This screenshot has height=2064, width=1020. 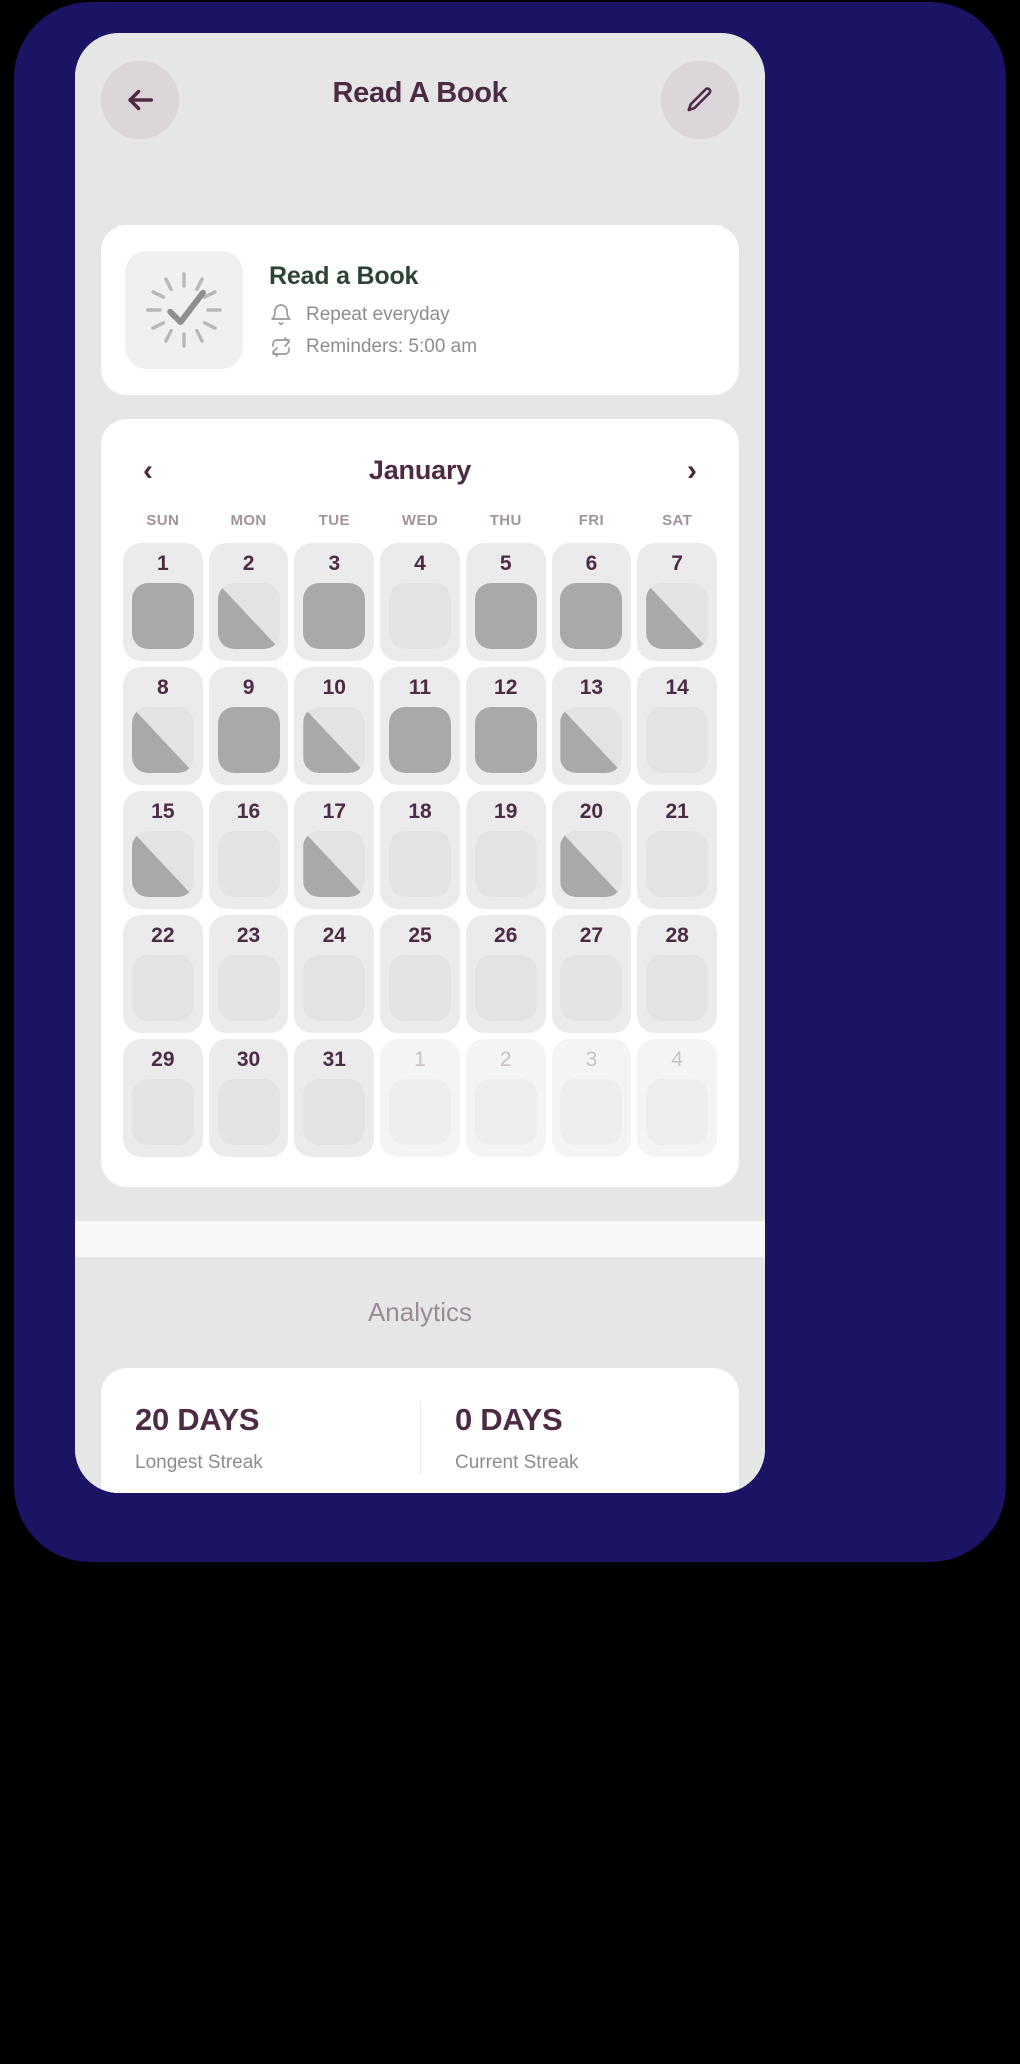 I want to click on calendar-day-cell: 15, so click(x=163, y=850).